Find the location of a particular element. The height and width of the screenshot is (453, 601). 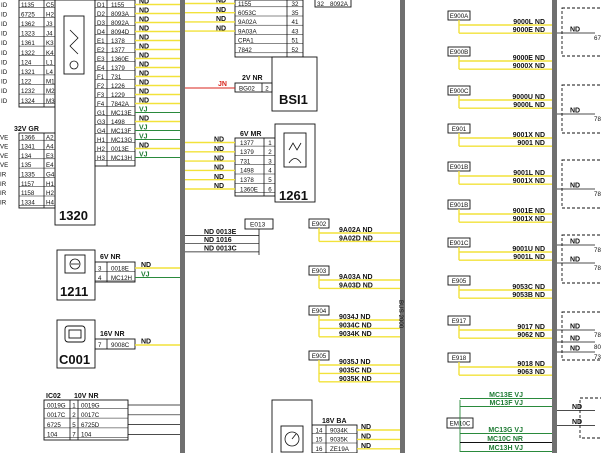

right-splice-label: E901C is located at coordinates (459, 243).